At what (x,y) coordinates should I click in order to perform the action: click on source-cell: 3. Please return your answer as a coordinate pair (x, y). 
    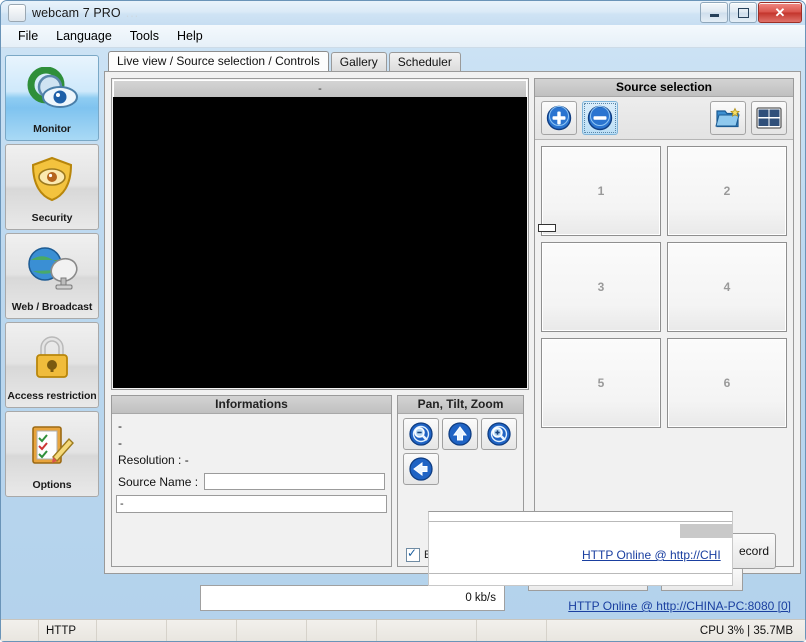
    Looking at the image, I should click on (601, 287).